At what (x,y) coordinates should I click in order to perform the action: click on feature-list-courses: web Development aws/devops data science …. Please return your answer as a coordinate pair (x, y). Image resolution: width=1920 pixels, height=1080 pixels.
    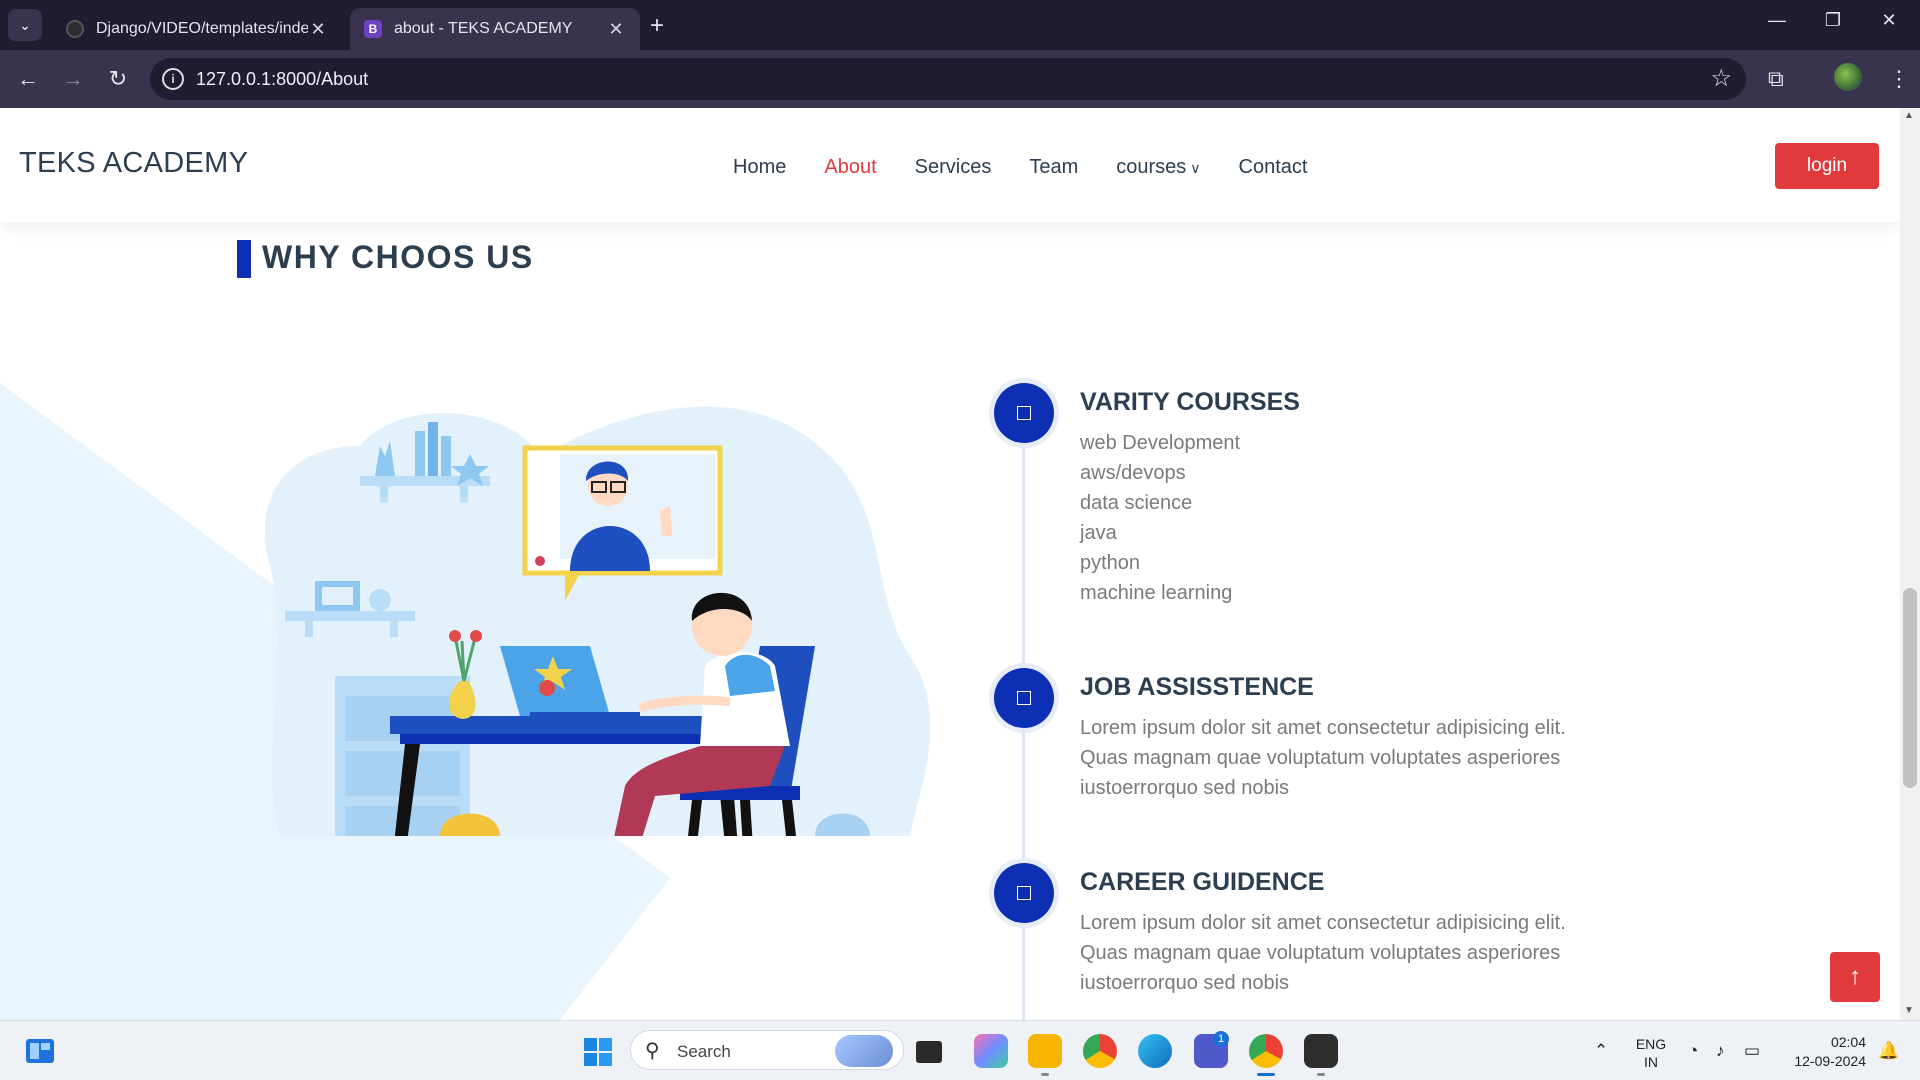
    Looking at the image, I should click on (1160, 518).